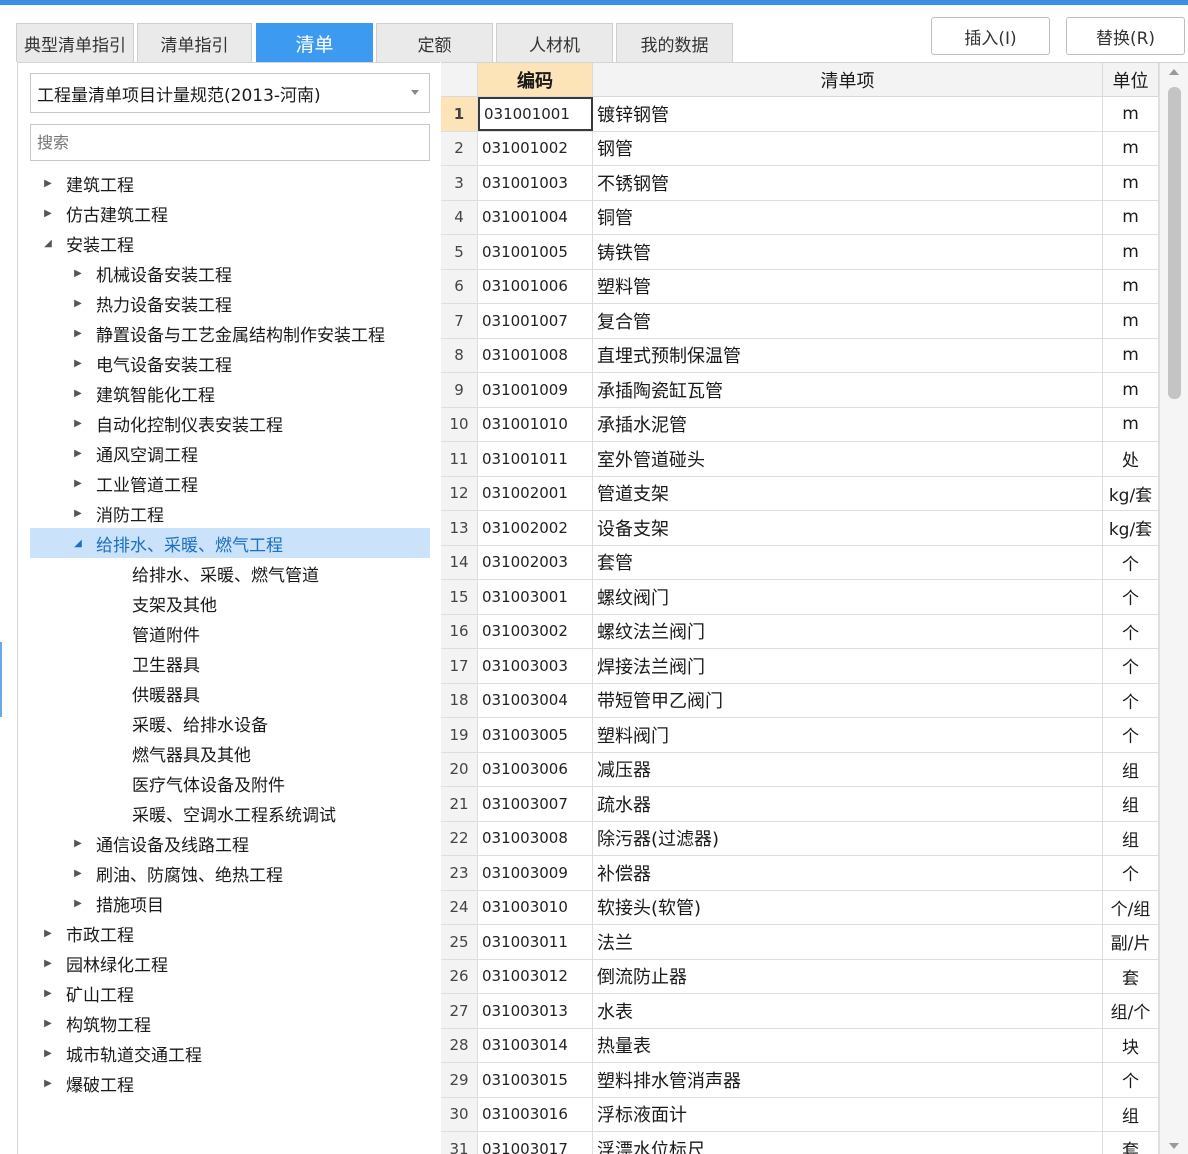 The width and height of the screenshot is (1188, 1154). What do you see at coordinates (1174, 1146) in the screenshot?
I see `scroll-down-icon` at bounding box center [1174, 1146].